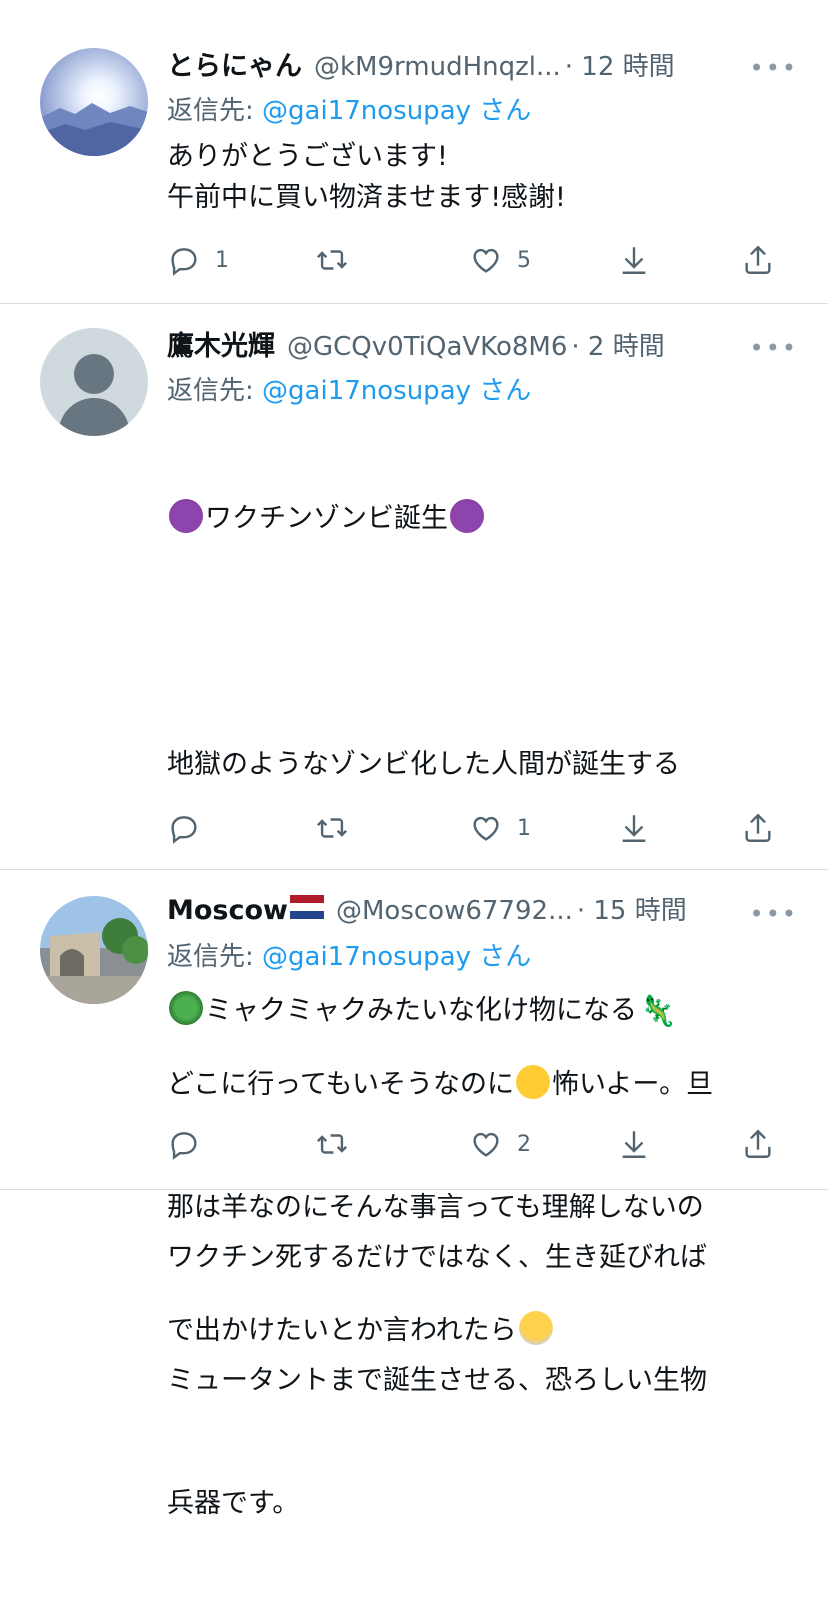  What do you see at coordinates (482, 177) in the screenshot?
I see `tweet-text: ありがとうございます! 午前中に買い物済ませます!感謝!` at bounding box center [482, 177].